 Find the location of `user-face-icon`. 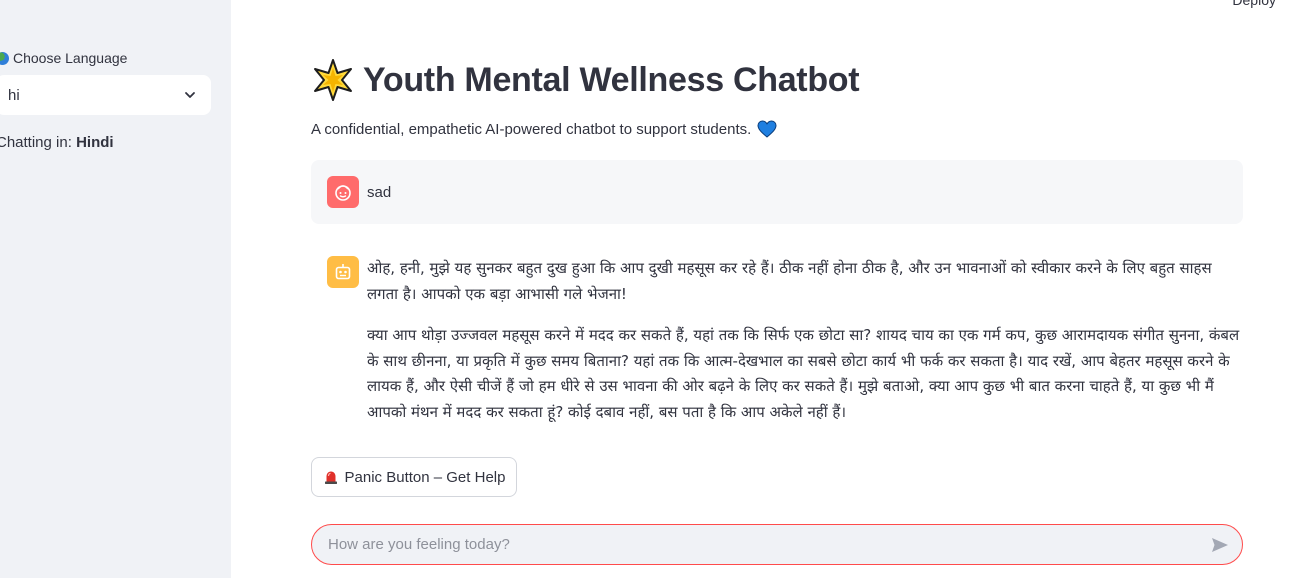

user-face-icon is located at coordinates (343, 193).